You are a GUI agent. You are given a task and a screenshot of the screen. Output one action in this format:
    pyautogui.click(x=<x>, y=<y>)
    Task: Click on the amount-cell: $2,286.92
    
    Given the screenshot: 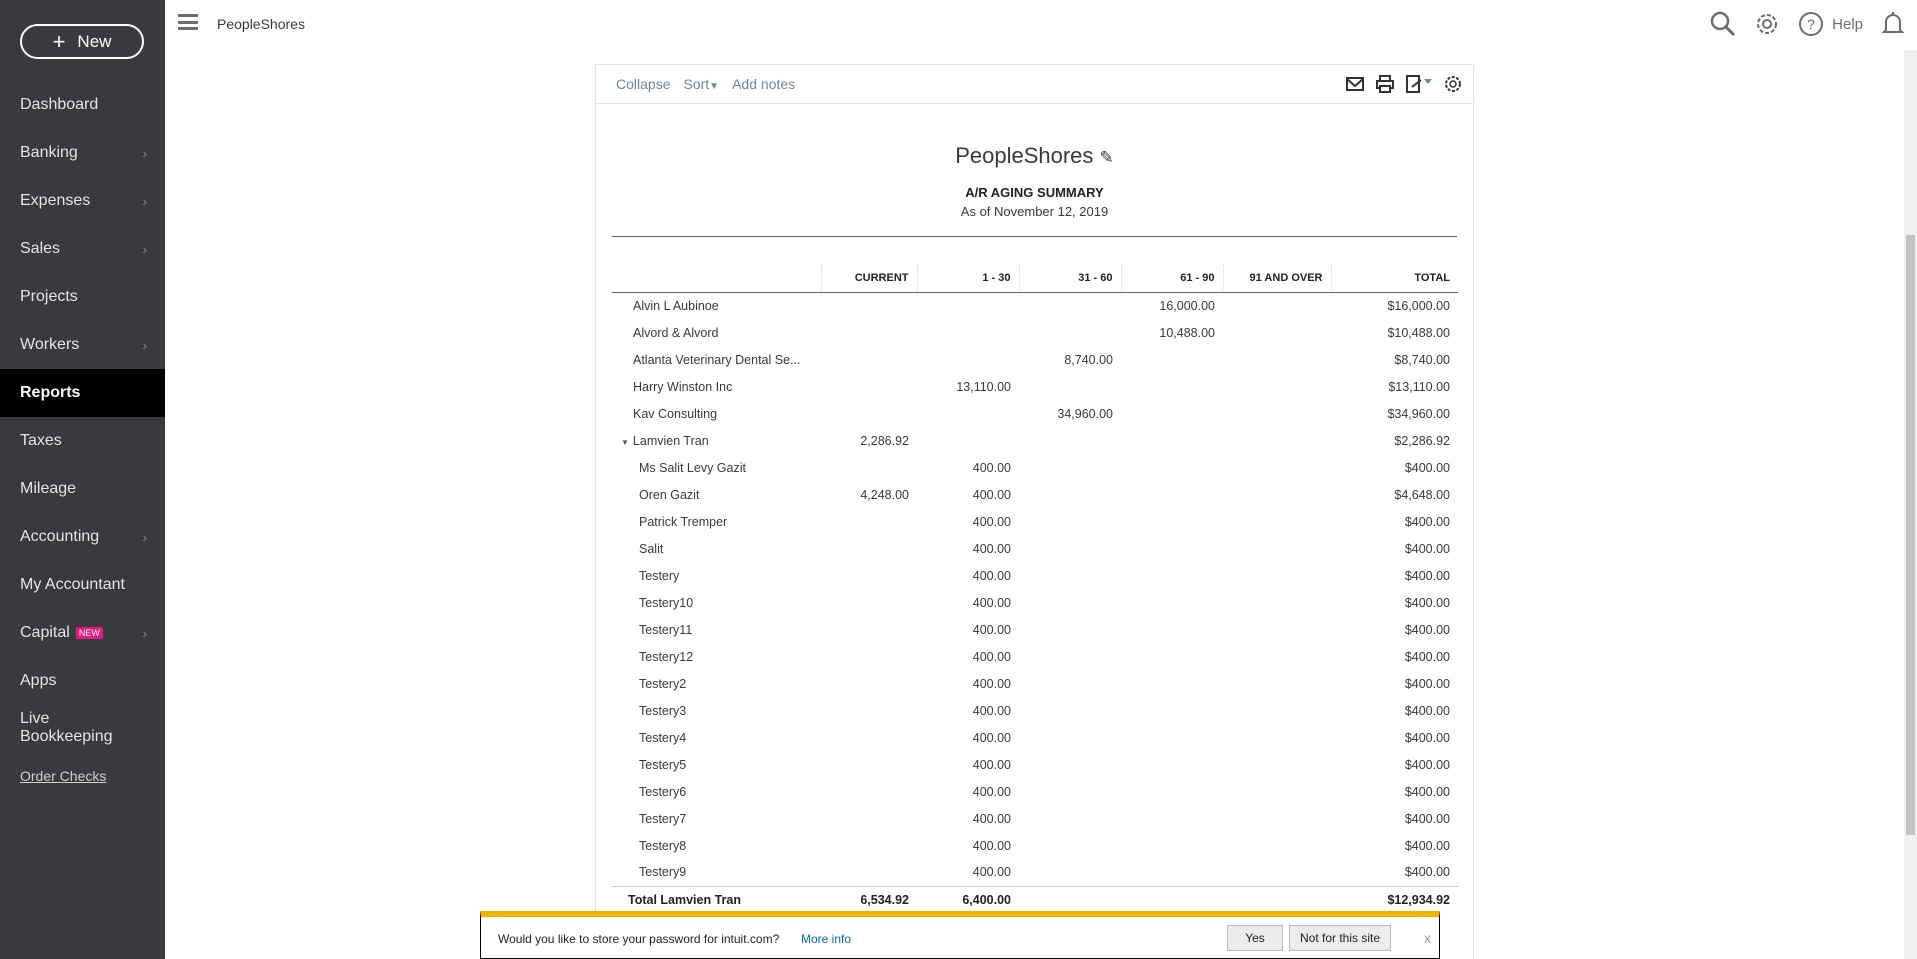 What is the action you would take?
    pyautogui.click(x=1394, y=440)
    